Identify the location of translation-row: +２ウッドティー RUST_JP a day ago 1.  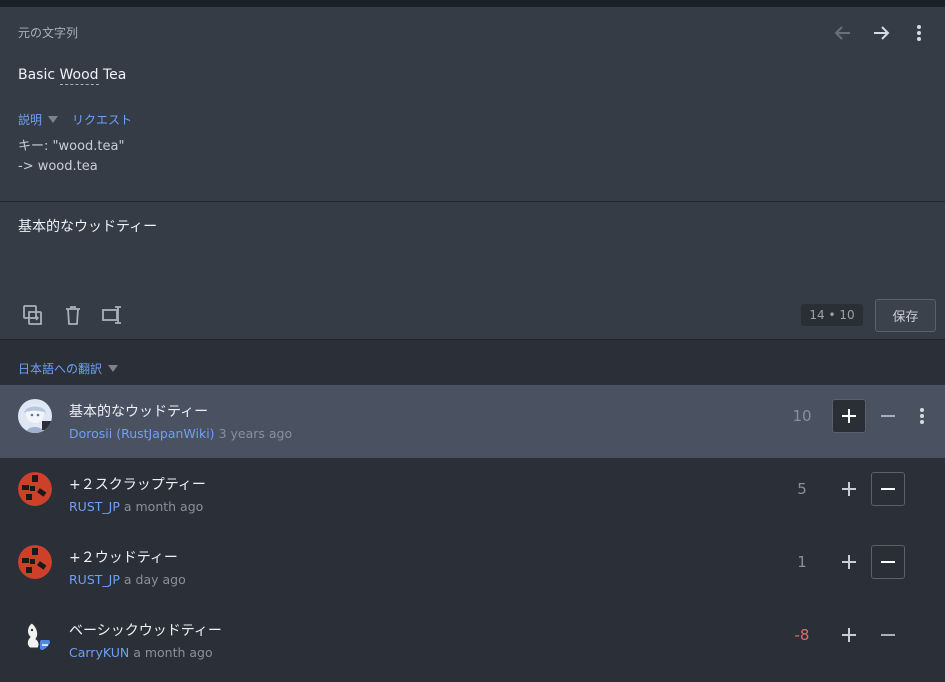
(472, 567).